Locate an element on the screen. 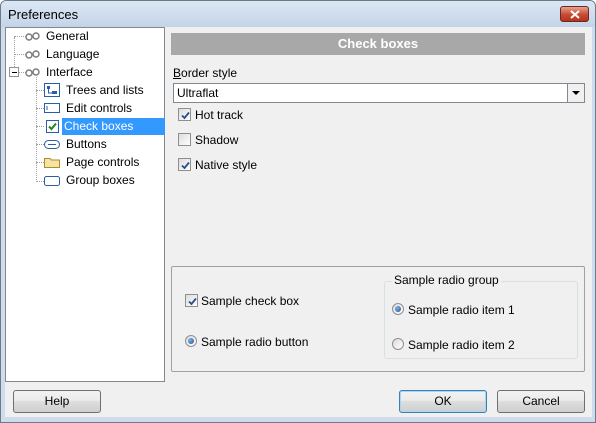  close-icon is located at coordinates (575, 14).